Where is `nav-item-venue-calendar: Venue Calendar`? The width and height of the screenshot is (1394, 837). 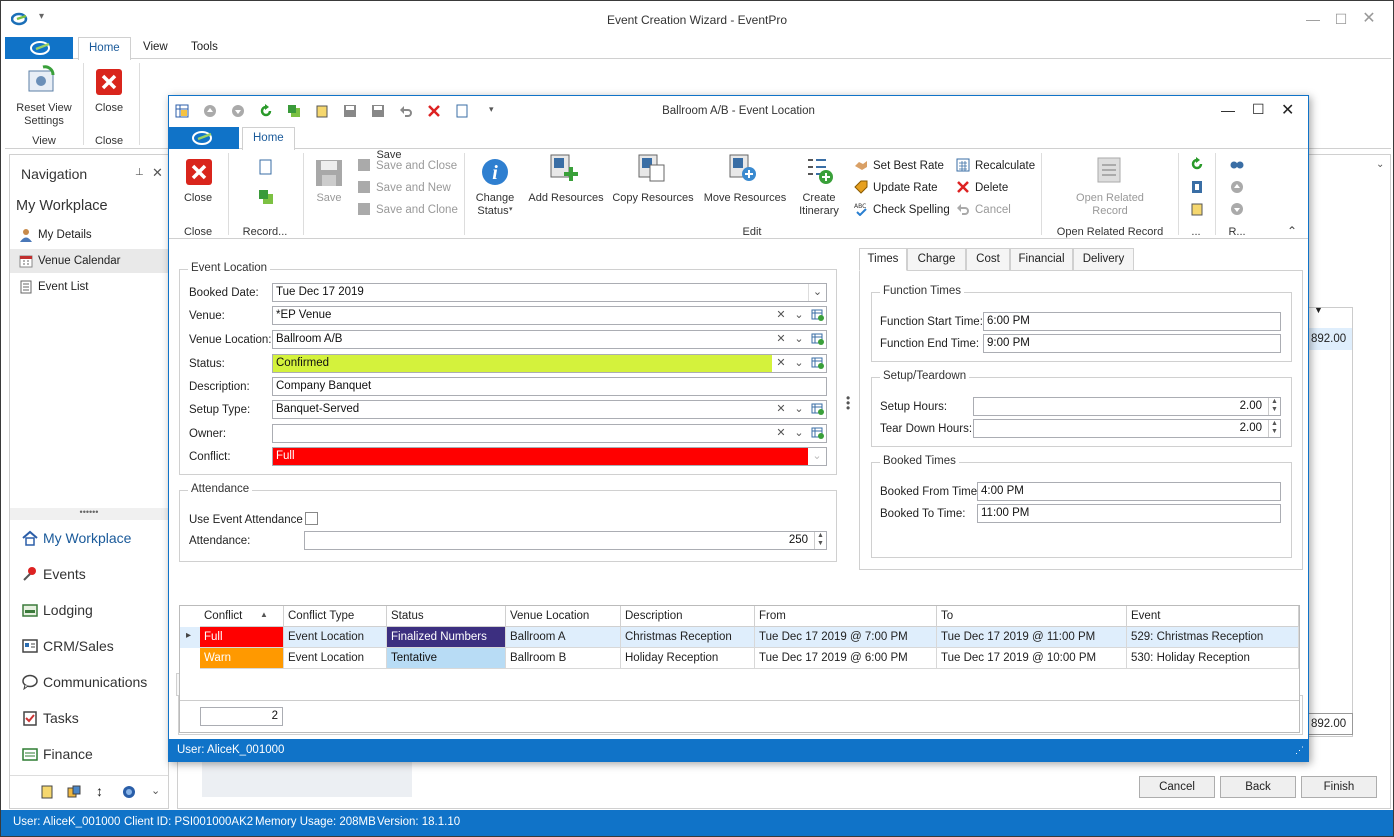
nav-item-venue-calendar: Venue Calendar is located at coordinates (89, 261).